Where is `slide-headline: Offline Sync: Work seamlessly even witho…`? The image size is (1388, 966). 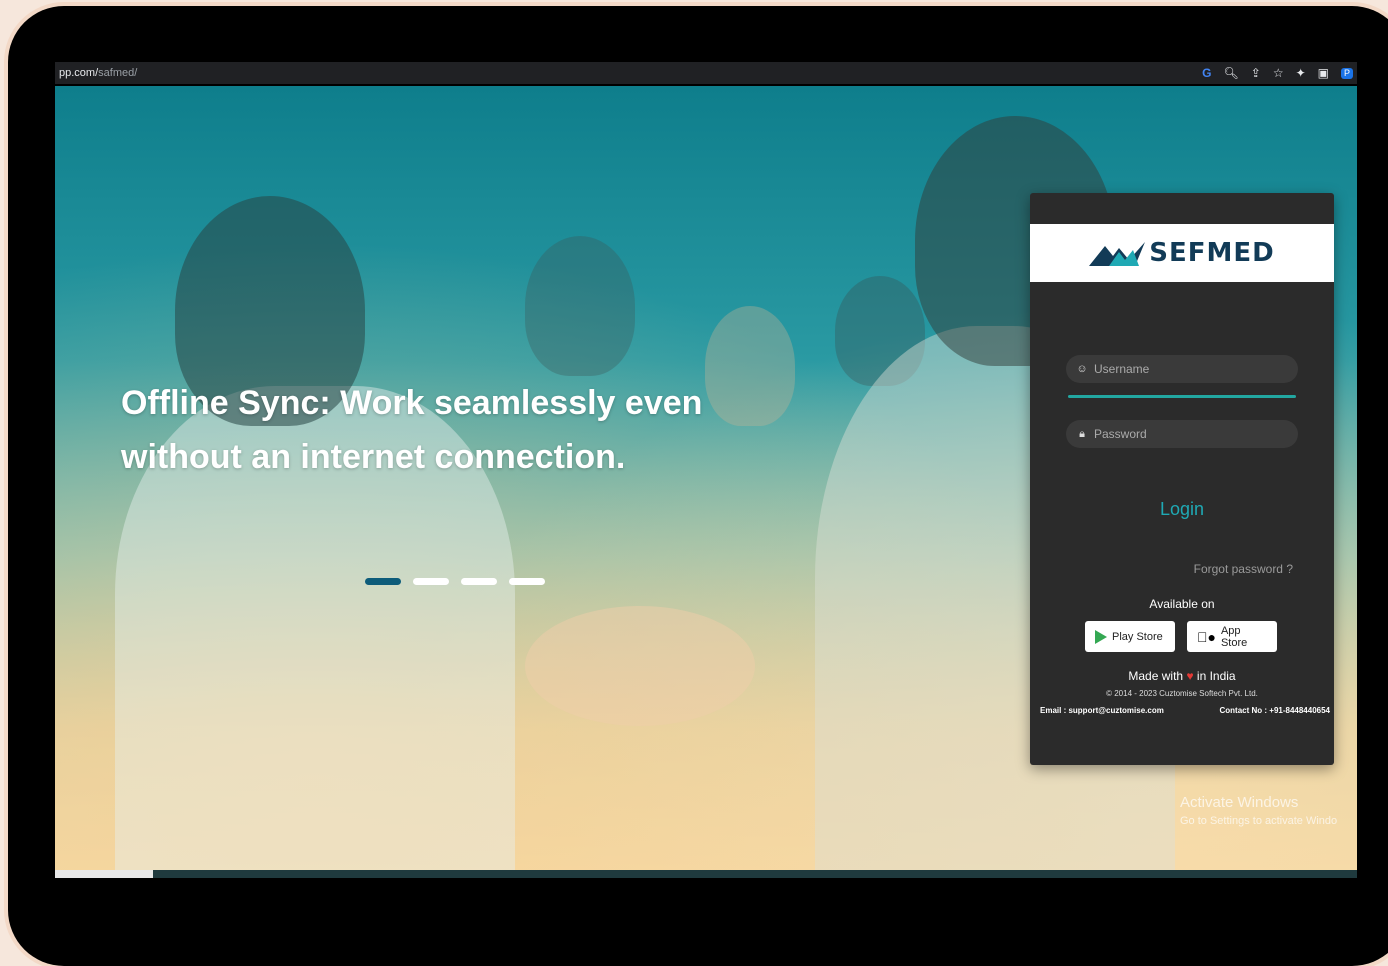
slide-headline: Offline Sync: Work seamlessly even witho… is located at coordinates (471, 430).